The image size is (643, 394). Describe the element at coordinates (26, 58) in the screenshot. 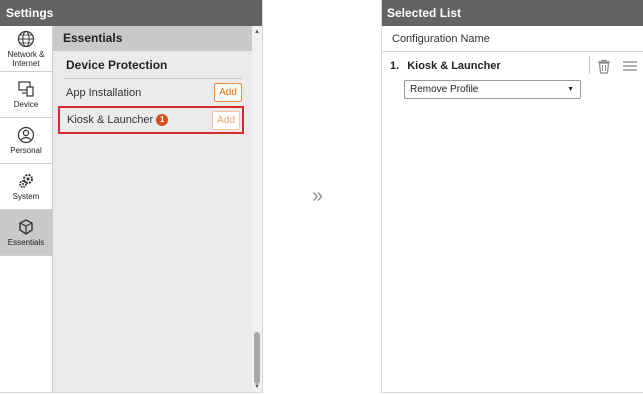

I see `nav-label: Network & Internet` at that location.